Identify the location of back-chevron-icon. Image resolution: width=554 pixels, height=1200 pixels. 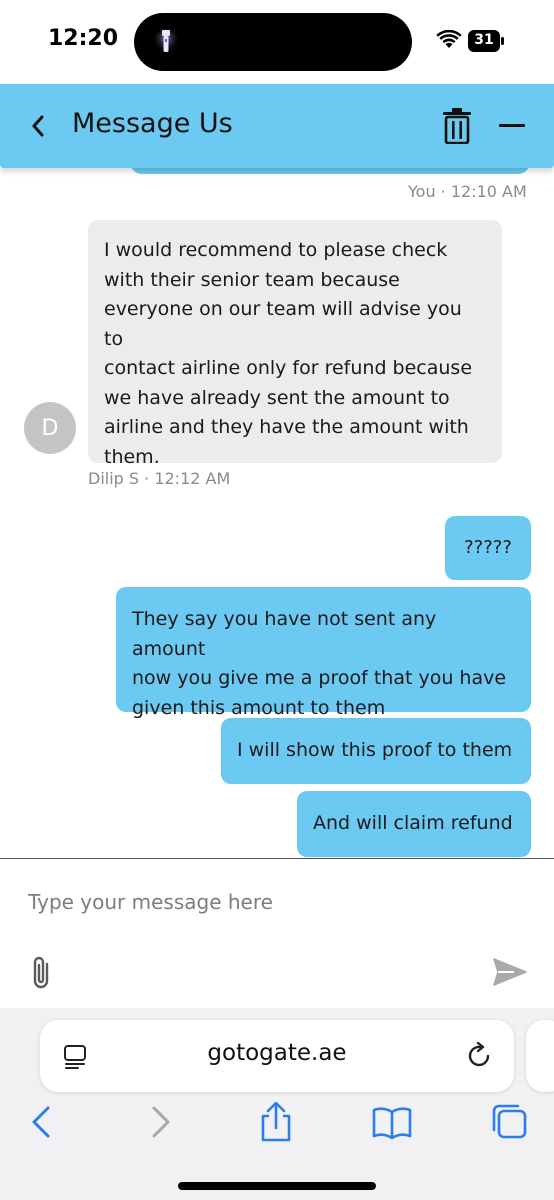
(38, 126).